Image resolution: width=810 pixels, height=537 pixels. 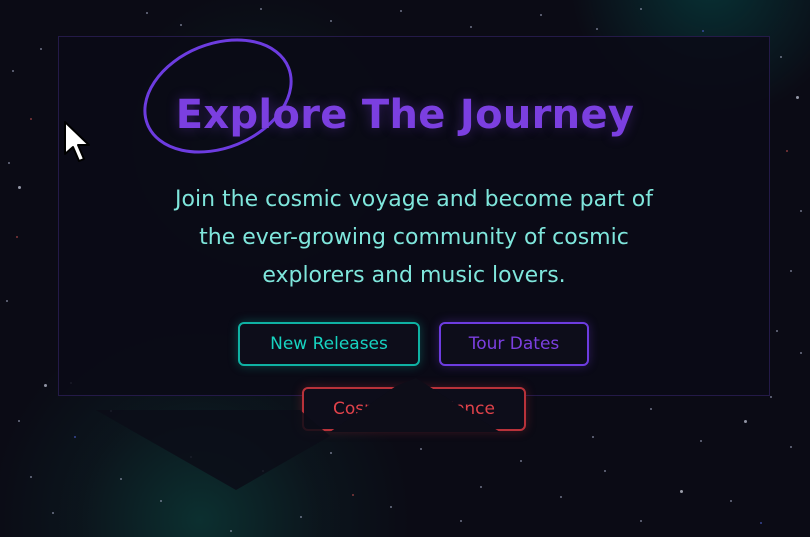 I want to click on cosmic-experience-button: Cosmic Experience, so click(x=414, y=409).